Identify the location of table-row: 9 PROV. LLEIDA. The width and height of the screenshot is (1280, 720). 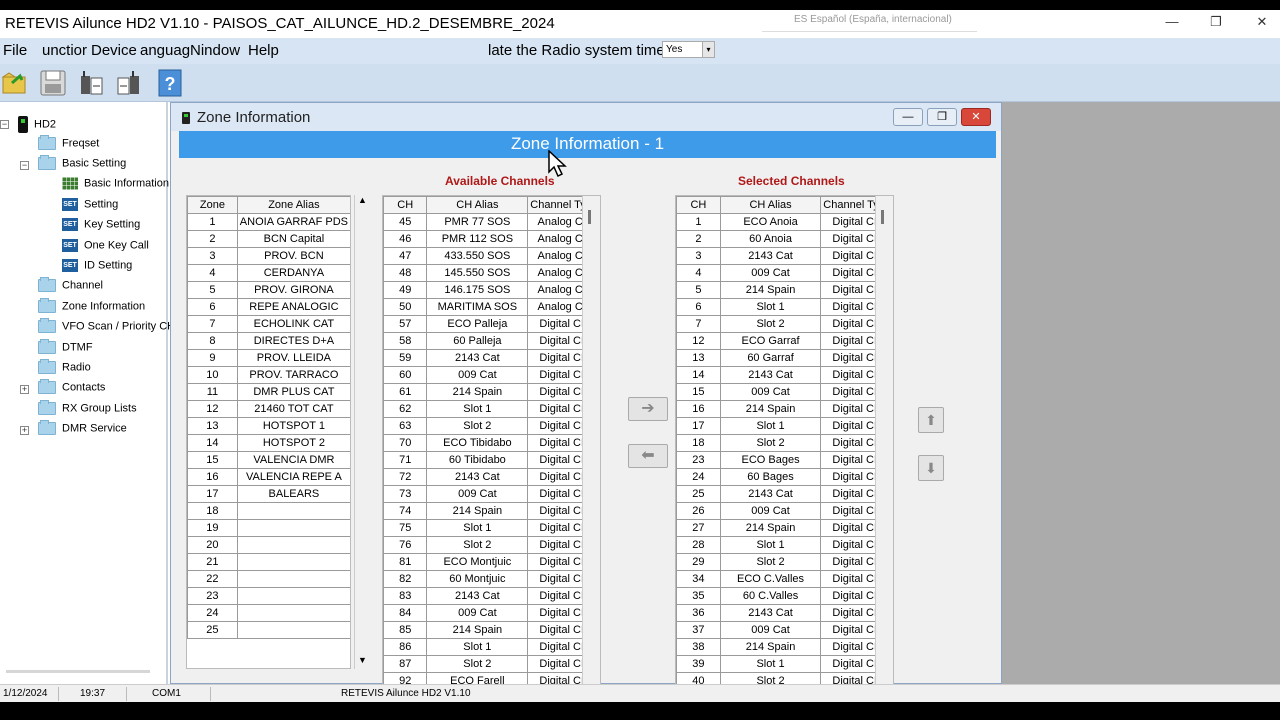
(268, 358).